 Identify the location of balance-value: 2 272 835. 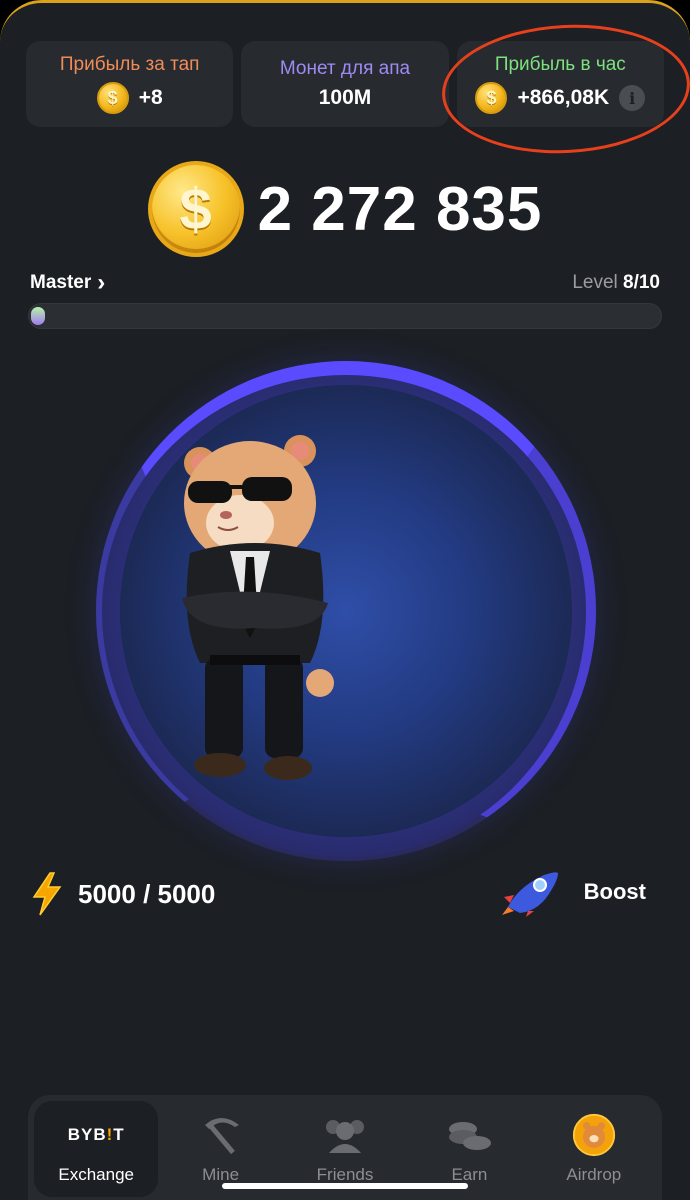
(400, 209).